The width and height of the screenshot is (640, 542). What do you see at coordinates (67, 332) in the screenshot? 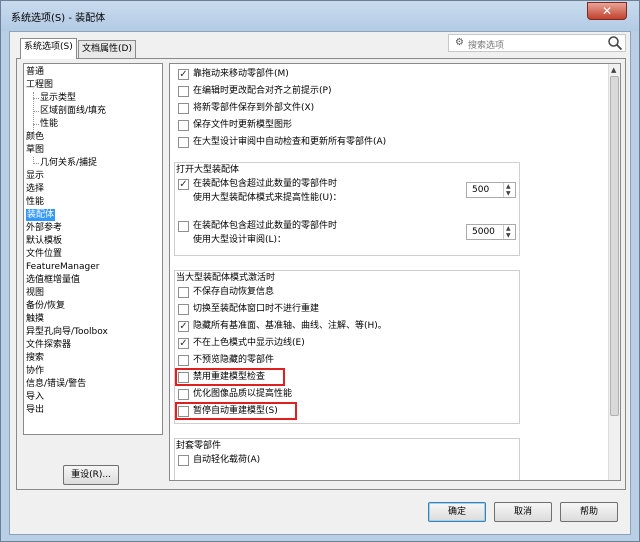
I see `tree-item: 异型孔向导/Toolbox` at bounding box center [67, 332].